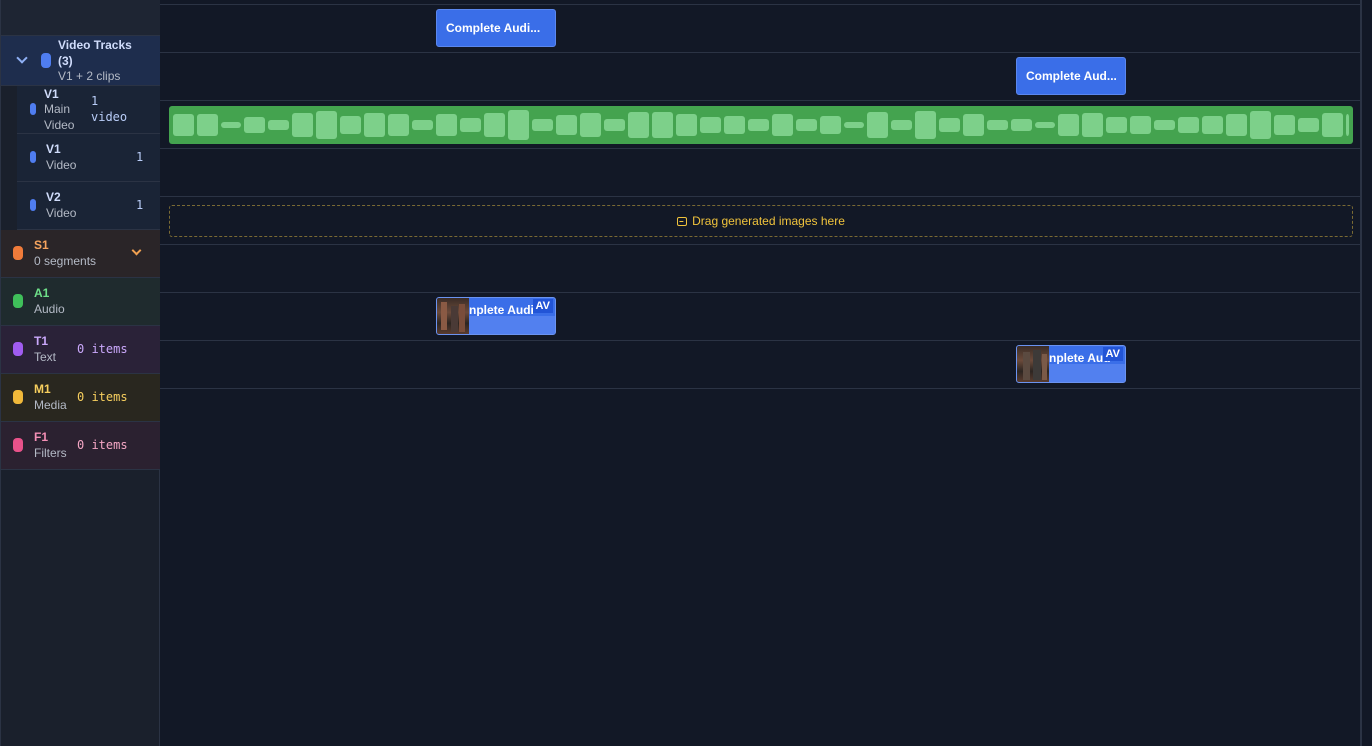  Describe the element at coordinates (1071, 364) in the screenshot. I see `av-clip: nplete Aud AV` at that location.